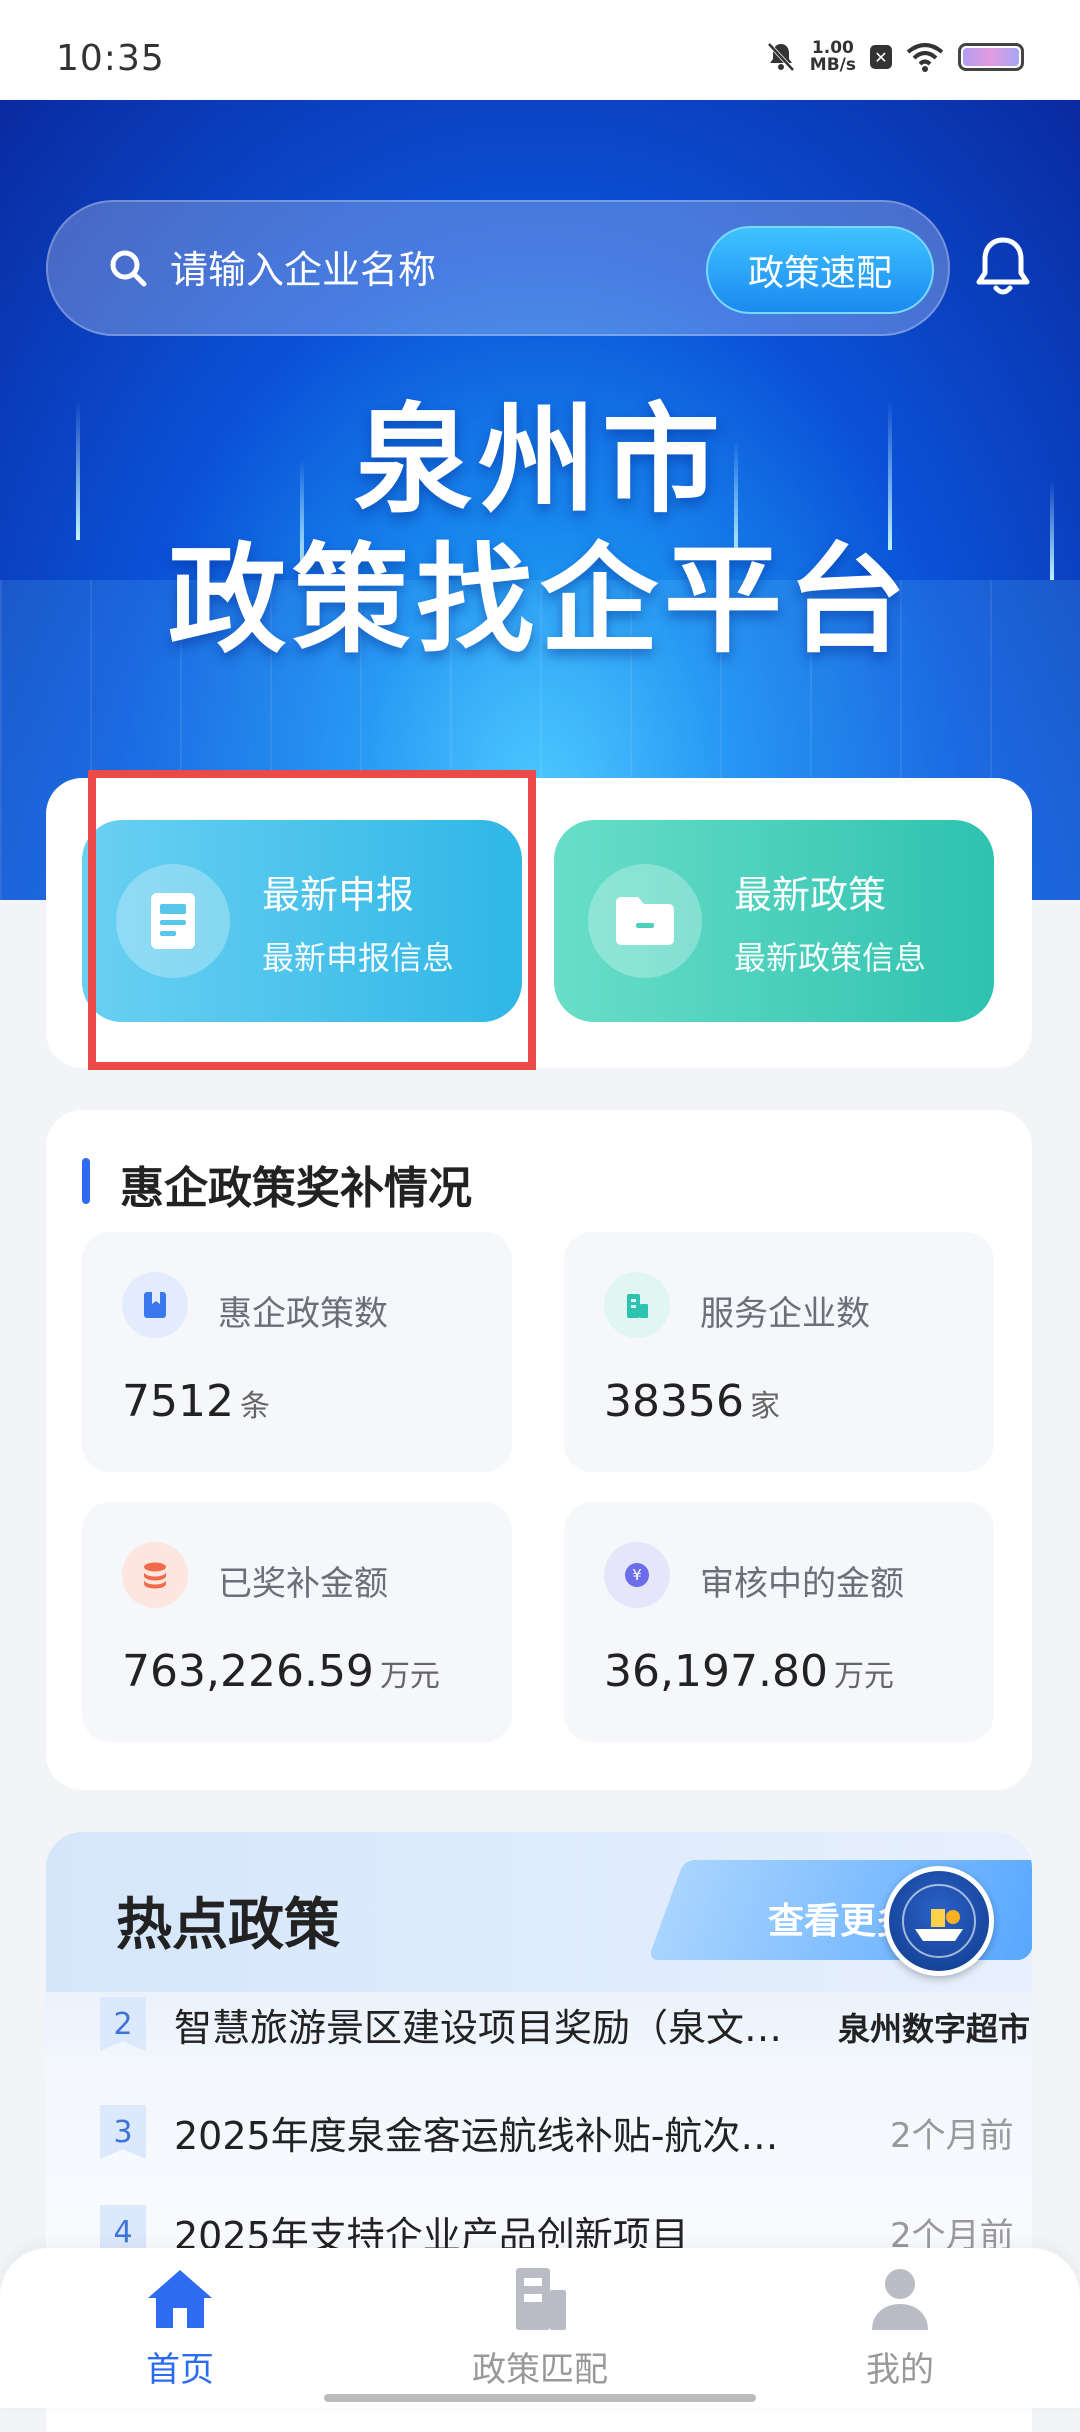 The image size is (1080, 2432). Describe the element at coordinates (900, 2370) in the screenshot. I see `nav-mine-label: 我的` at that location.